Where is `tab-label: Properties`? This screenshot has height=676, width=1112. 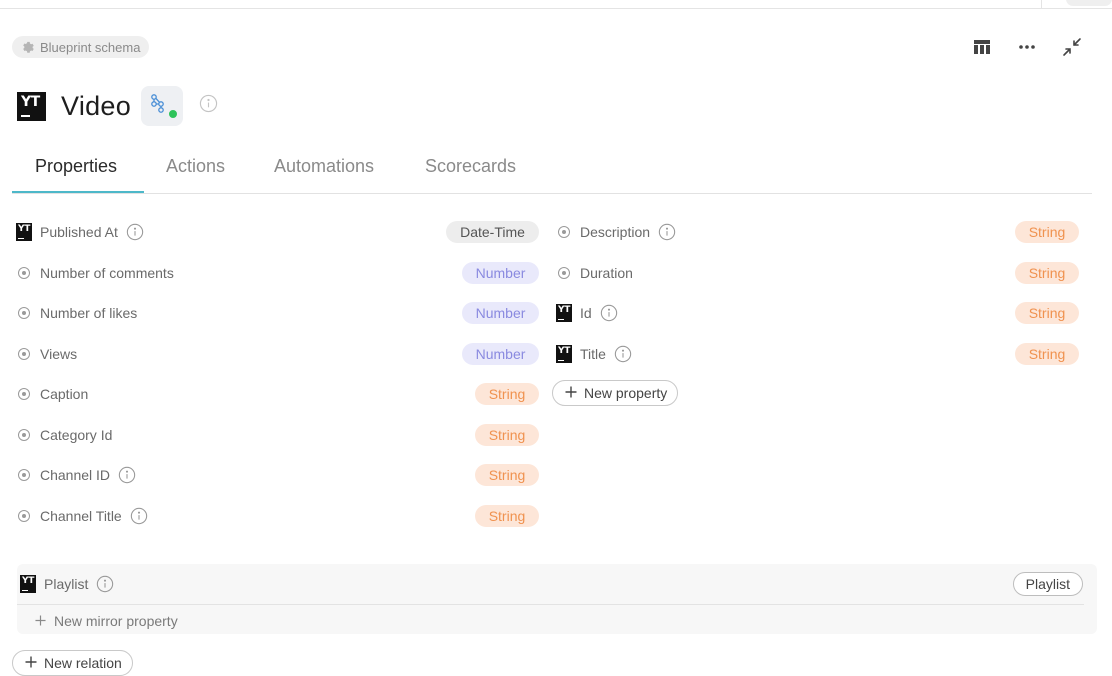 tab-label: Properties is located at coordinates (76, 166).